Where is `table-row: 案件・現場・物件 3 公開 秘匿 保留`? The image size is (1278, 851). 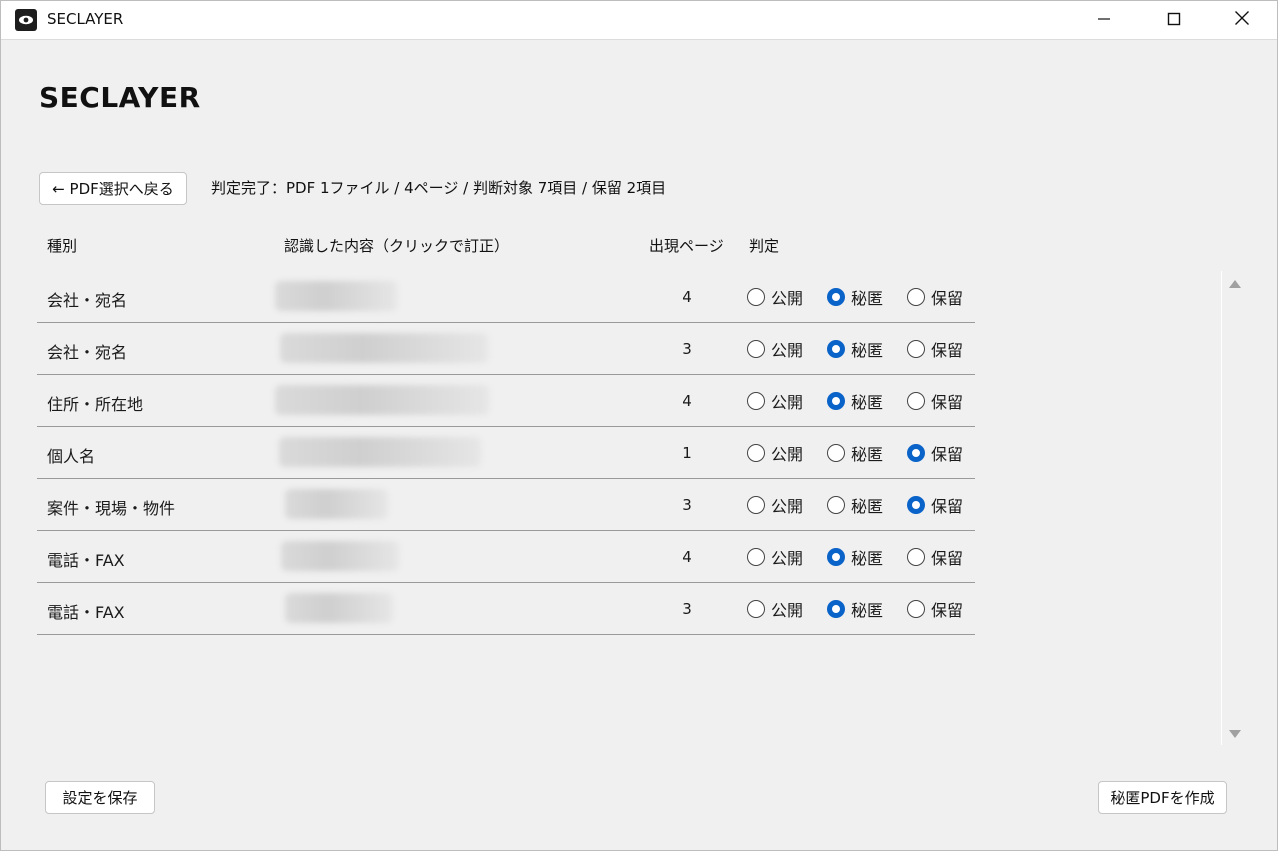
table-row: 案件・現場・物件 3 公開 秘匿 保留 is located at coordinates (506, 505).